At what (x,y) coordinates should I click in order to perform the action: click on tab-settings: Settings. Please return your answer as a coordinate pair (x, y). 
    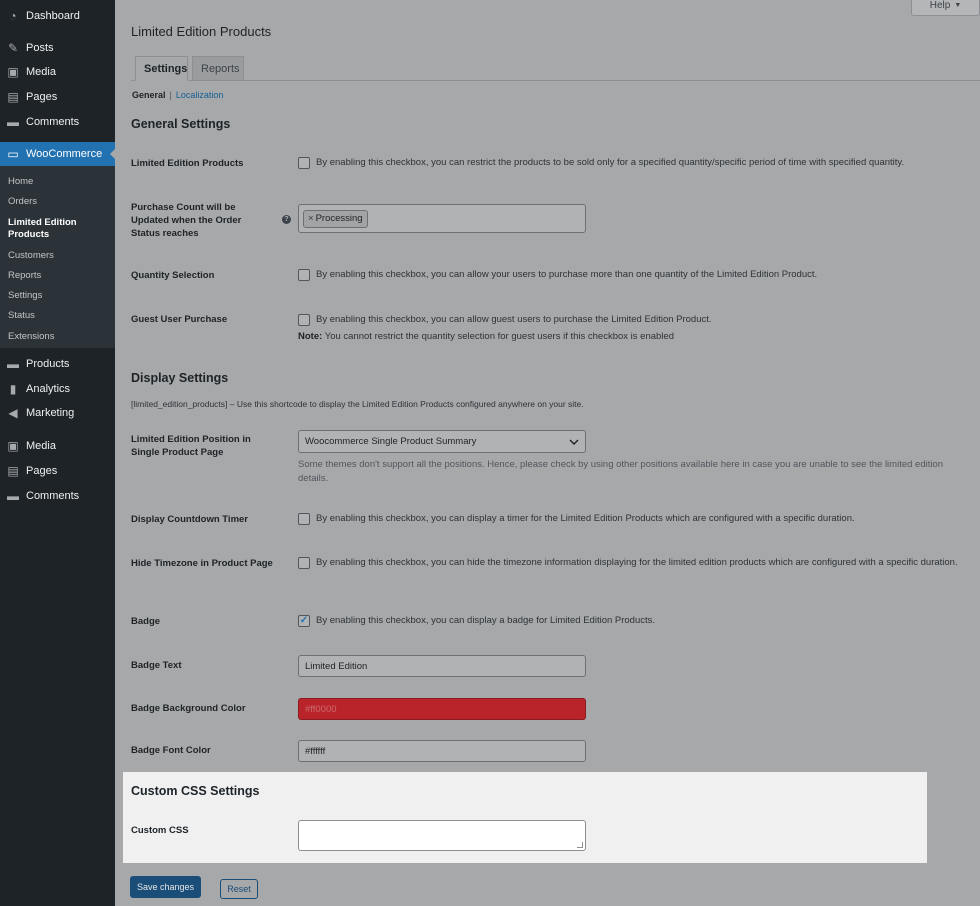
    Looking at the image, I should click on (161, 68).